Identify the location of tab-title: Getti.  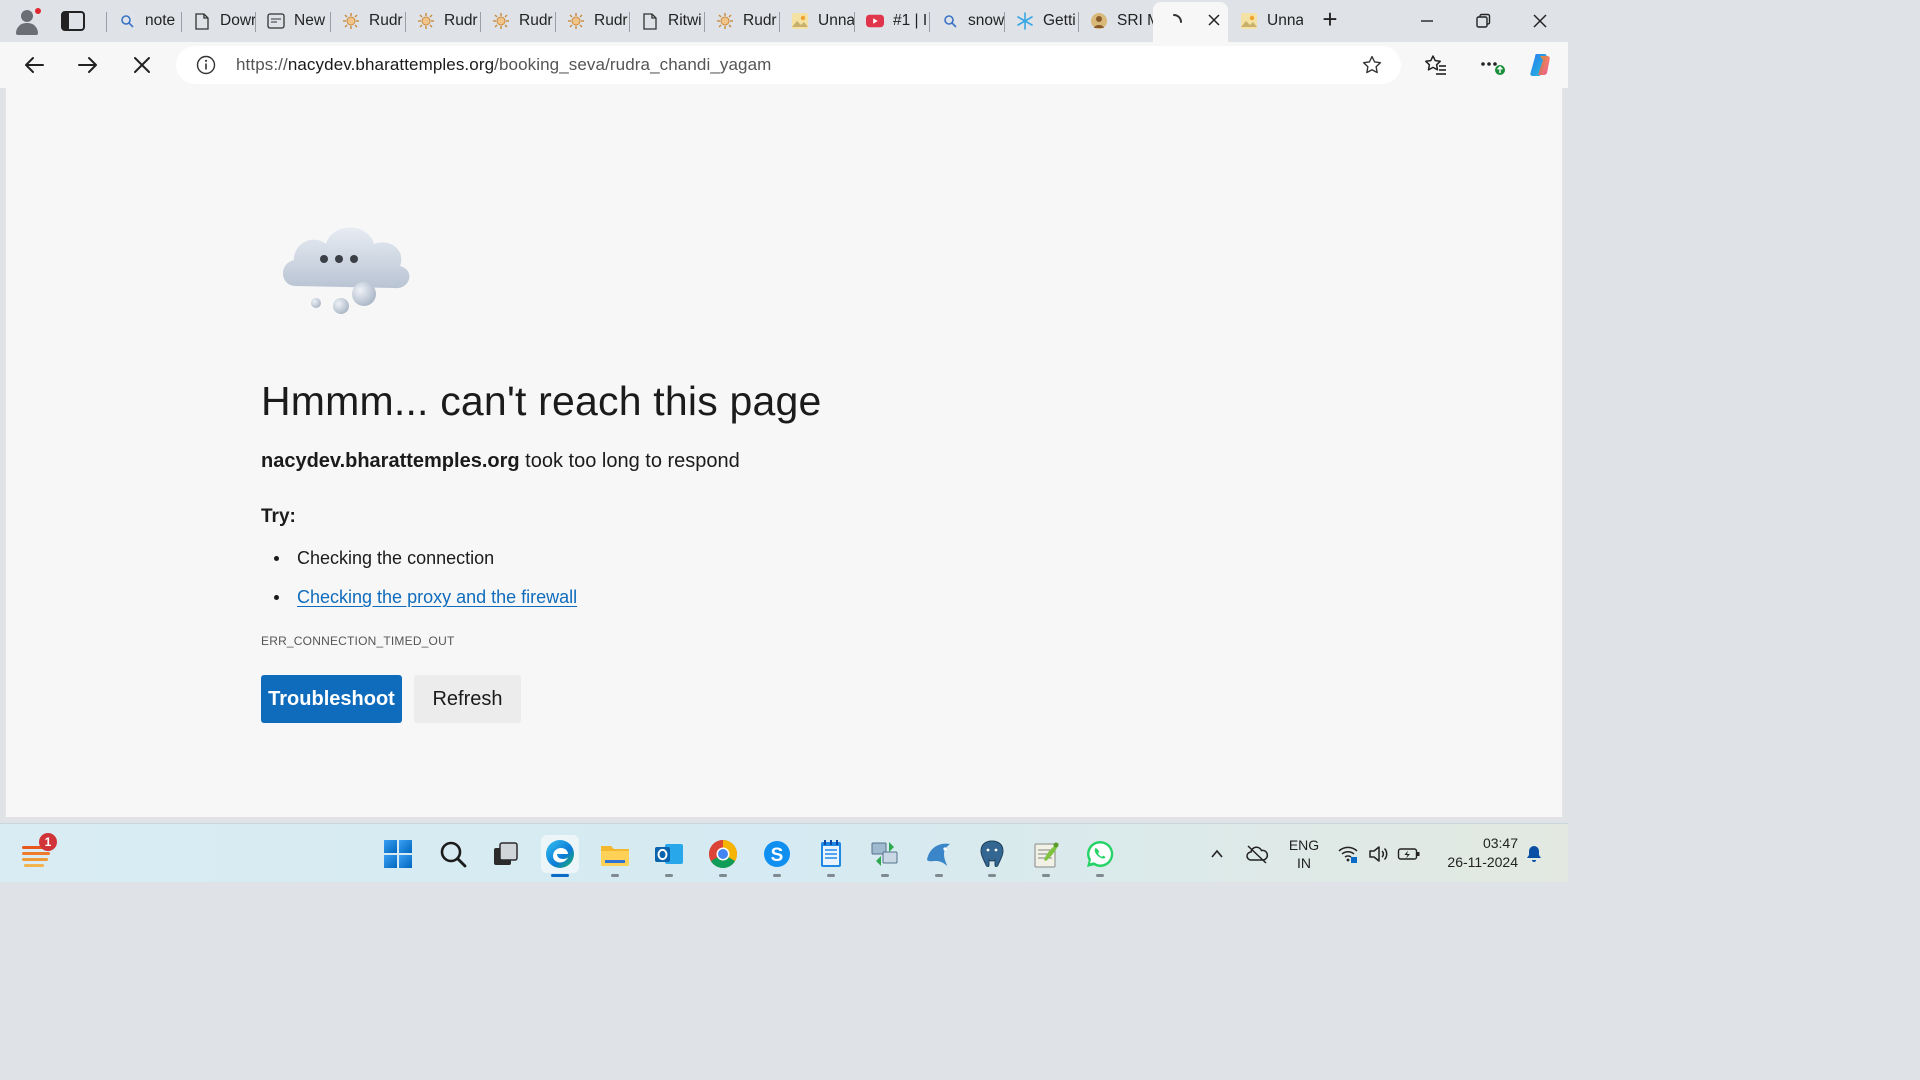
(1059, 20).